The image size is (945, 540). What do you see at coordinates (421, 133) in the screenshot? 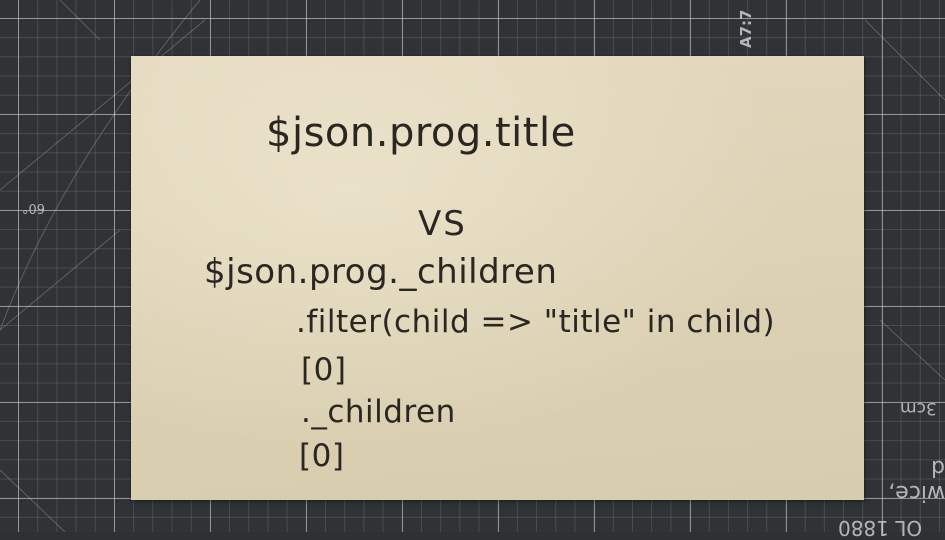
I see `note-line-title-expression: $json.prog.title` at bounding box center [421, 133].